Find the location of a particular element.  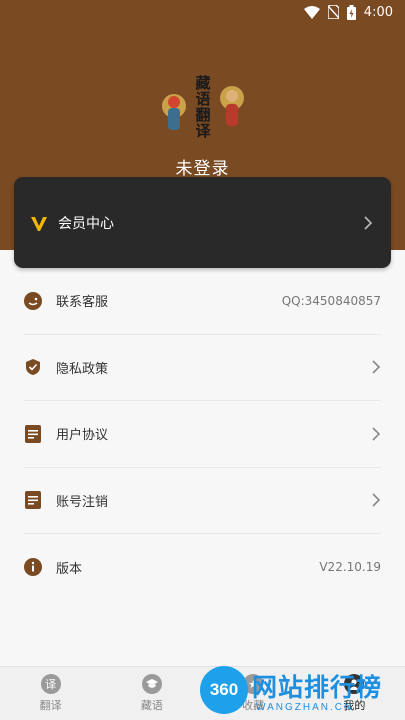

shield-icon is located at coordinates (33, 367).